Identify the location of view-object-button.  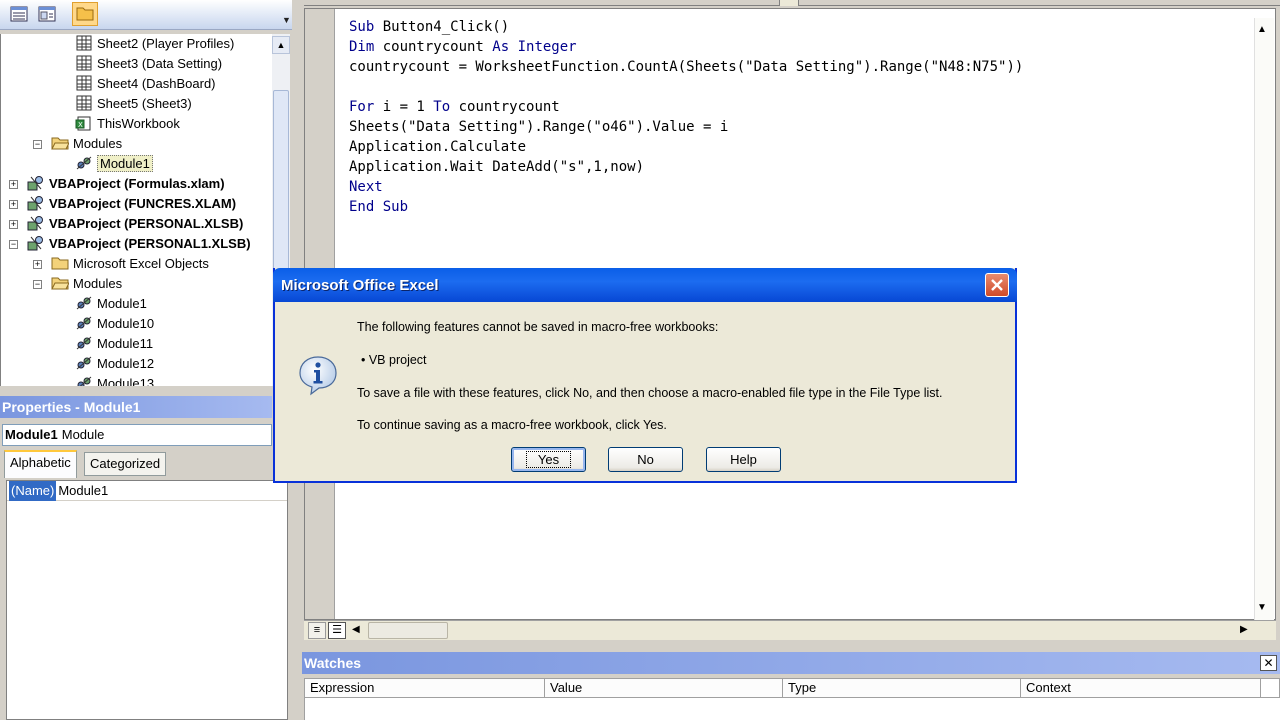
(19, 14).